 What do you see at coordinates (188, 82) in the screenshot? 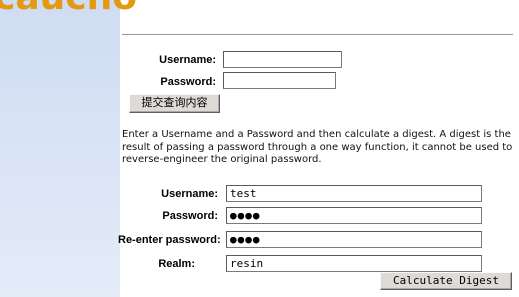
I see `login-password-label: Password:` at bounding box center [188, 82].